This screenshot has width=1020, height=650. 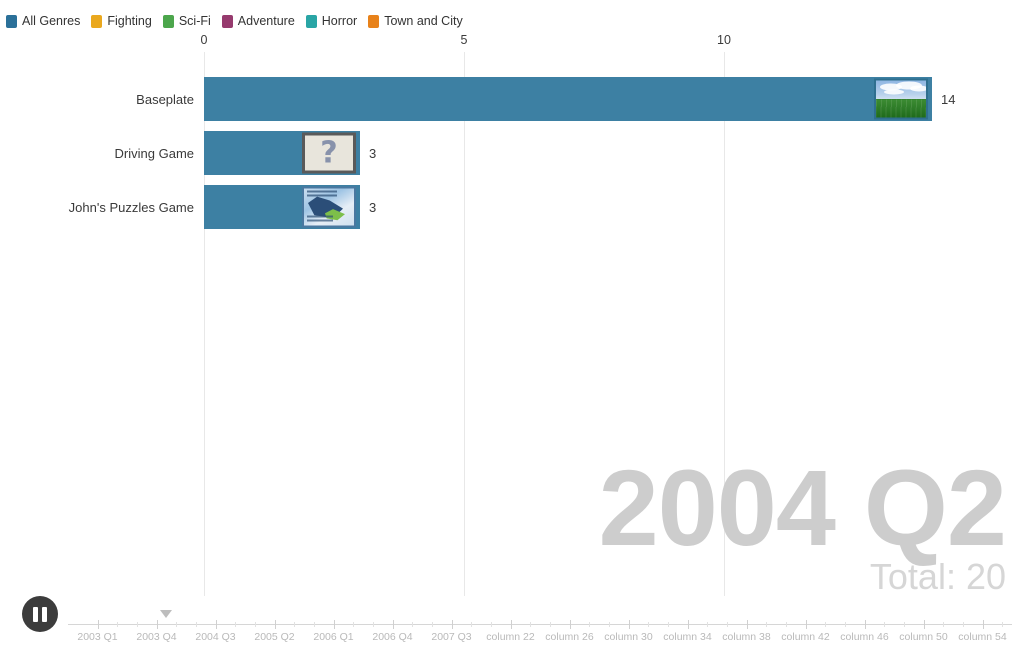 I want to click on grass-ground, so click(x=901, y=108).